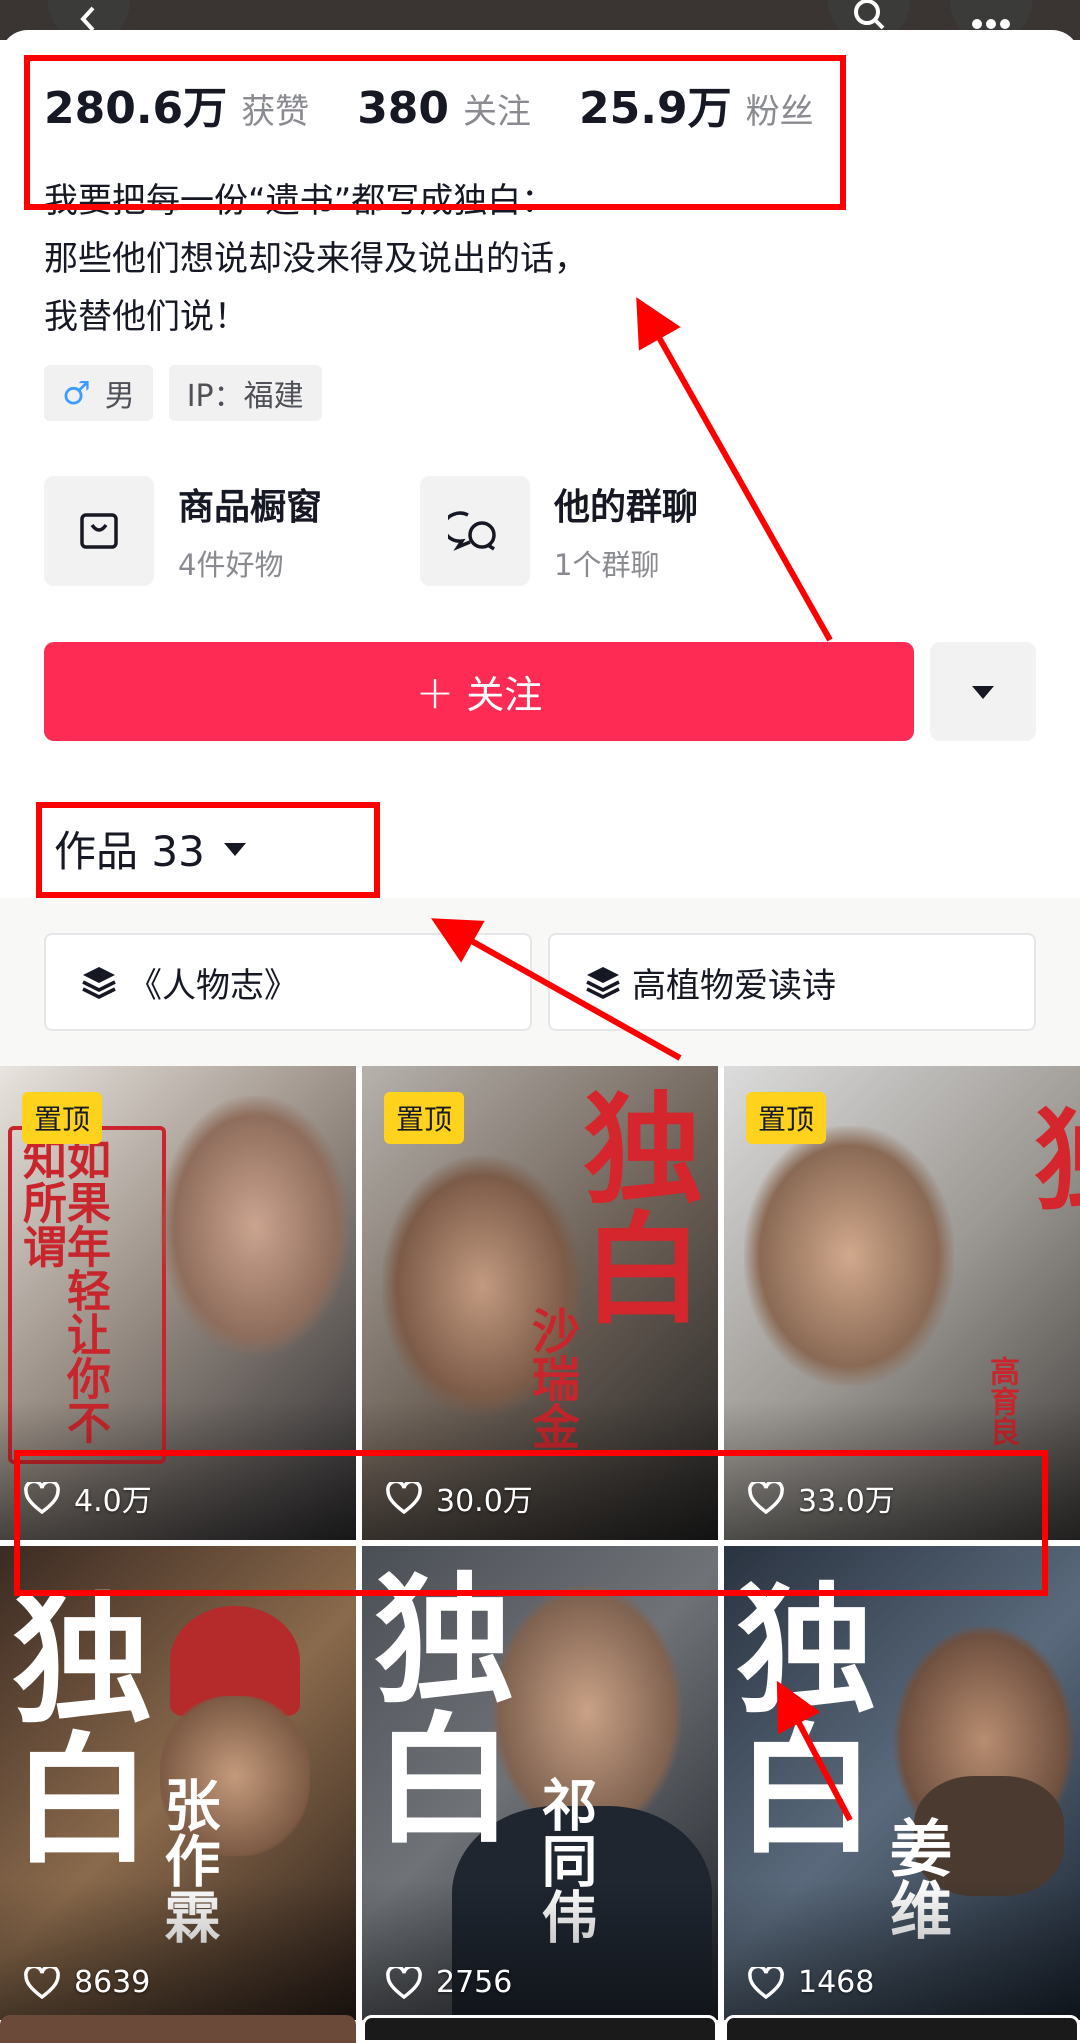 This screenshot has width=1080, height=2043. What do you see at coordinates (146, 317) in the screenshot?
I see `bio-line-3: 我替他们说！` at bounding box center [146, 317].